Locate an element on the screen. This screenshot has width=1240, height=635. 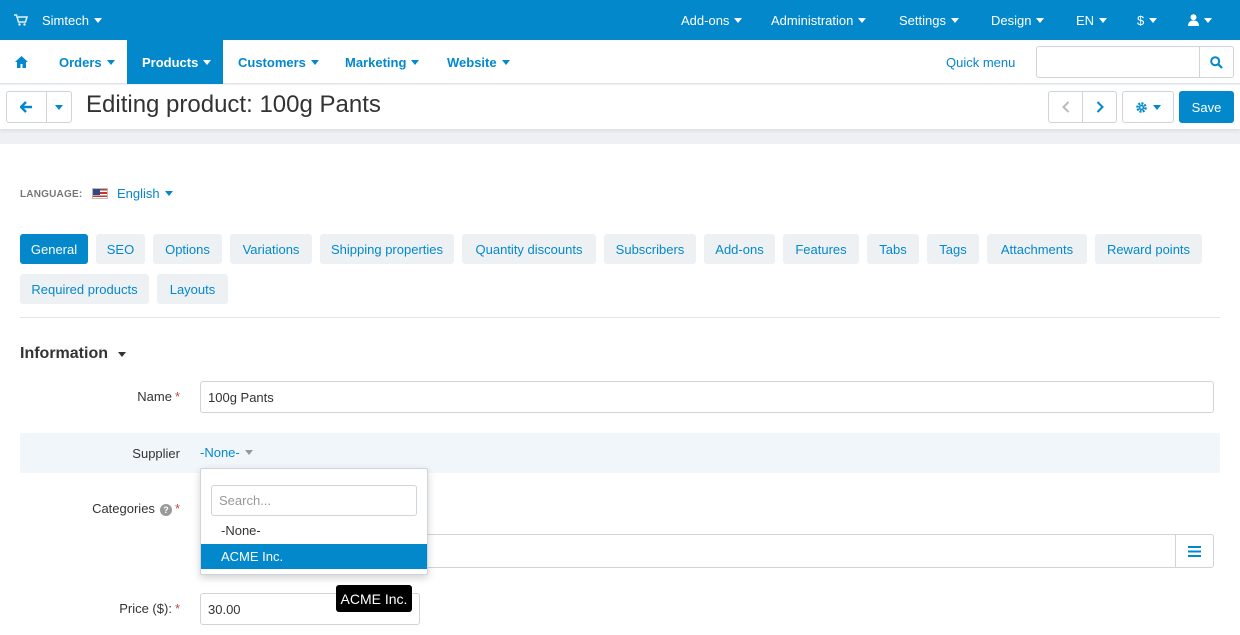
tab-general: General is located at coordinates (54, 249).